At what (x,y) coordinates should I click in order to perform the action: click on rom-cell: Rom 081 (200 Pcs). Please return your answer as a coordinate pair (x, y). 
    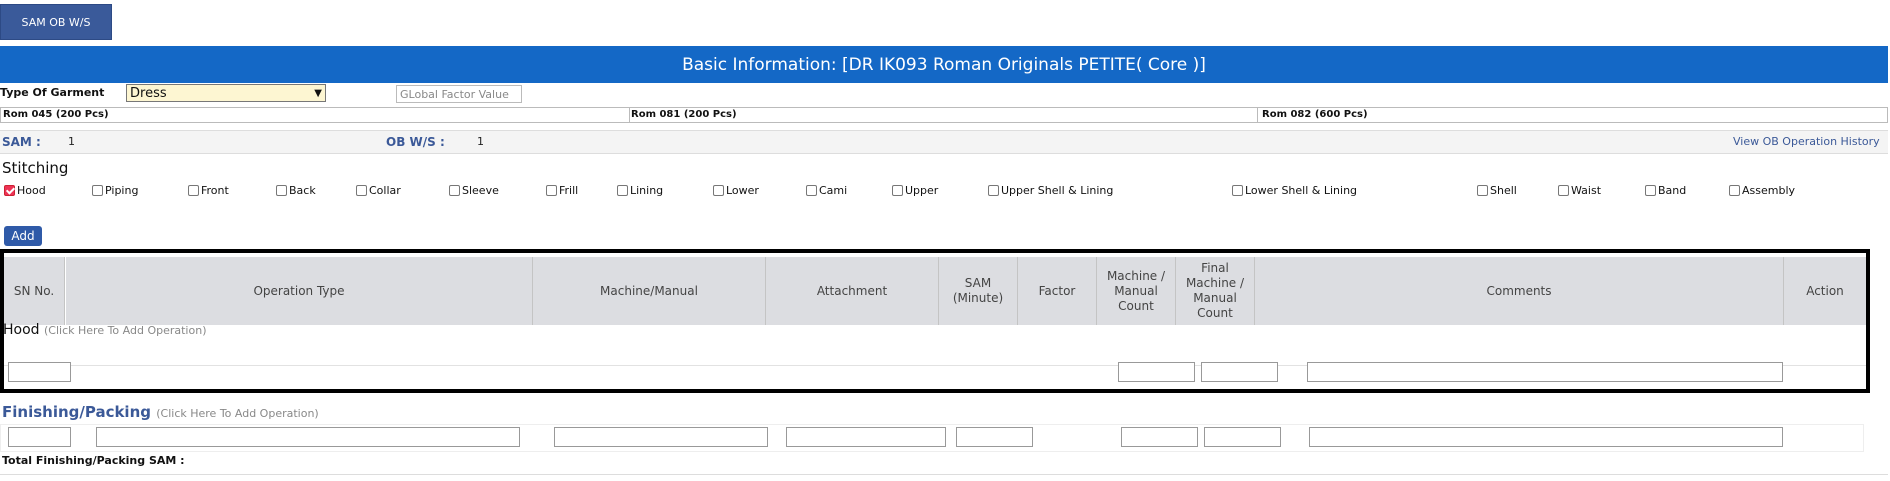
    Looking at the image, I should click on (943, 115).